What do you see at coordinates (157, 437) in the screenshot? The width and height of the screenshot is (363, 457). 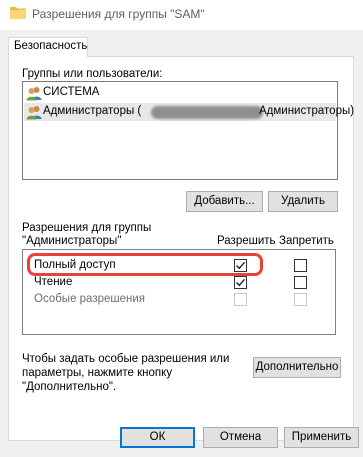 I see `ok-button: ОК` at bounding box center [157, 437].